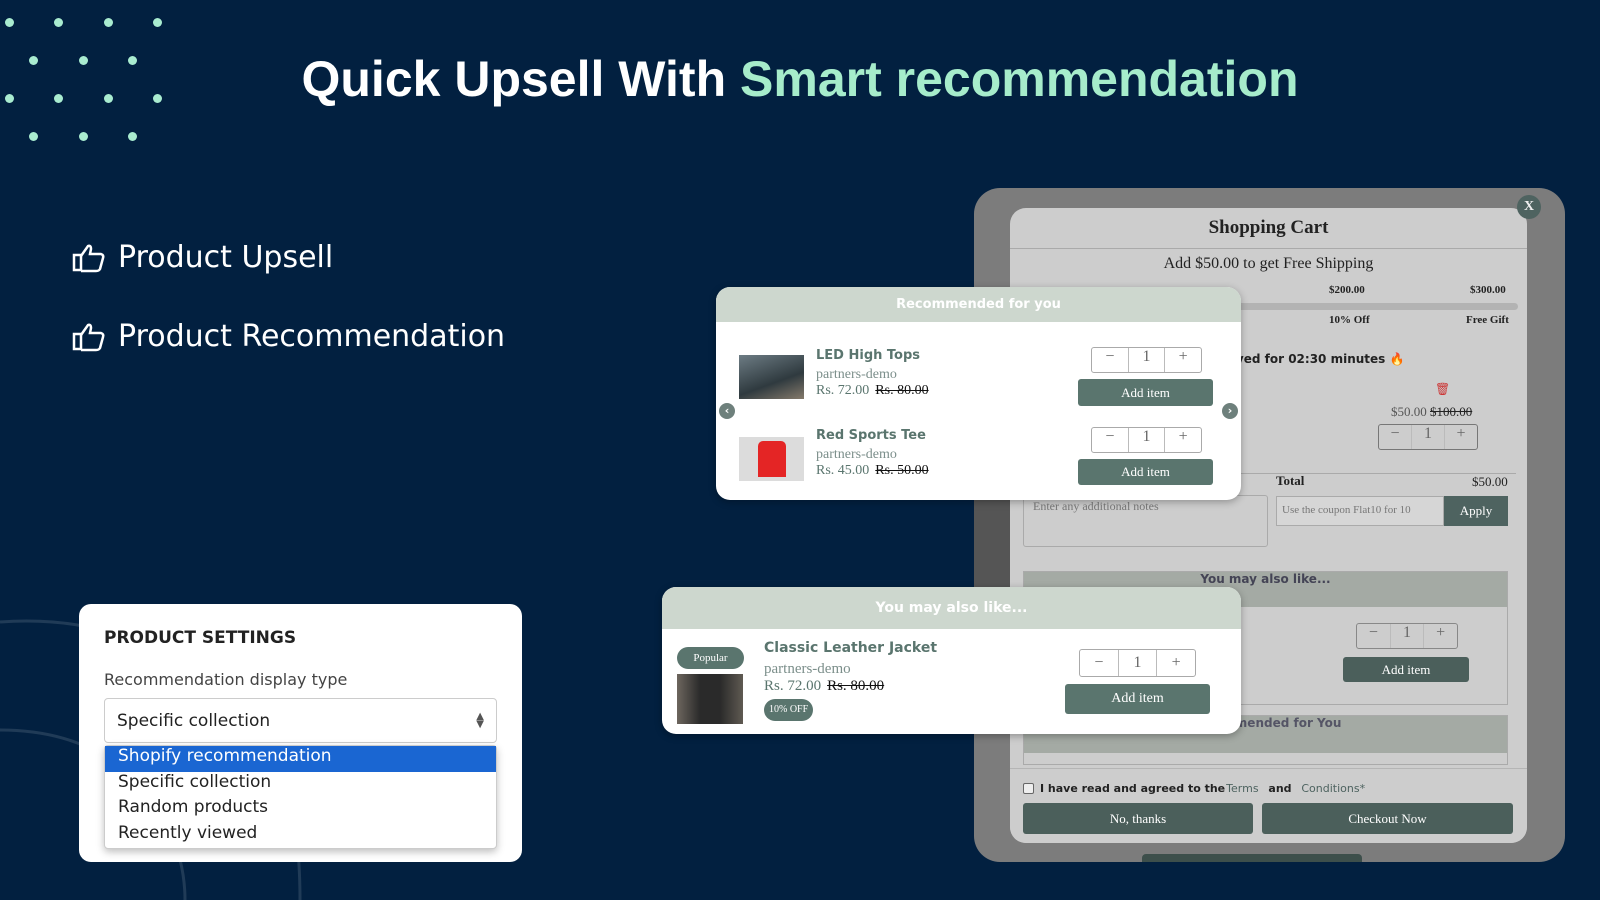 Image resolution: width=1600 pixels, height=900 pixels. What do you see at coordinates (200, 638) in the screenshot?
I see `settings-title: PRODUCT SETTINGS` at bounding box center [200, 638].